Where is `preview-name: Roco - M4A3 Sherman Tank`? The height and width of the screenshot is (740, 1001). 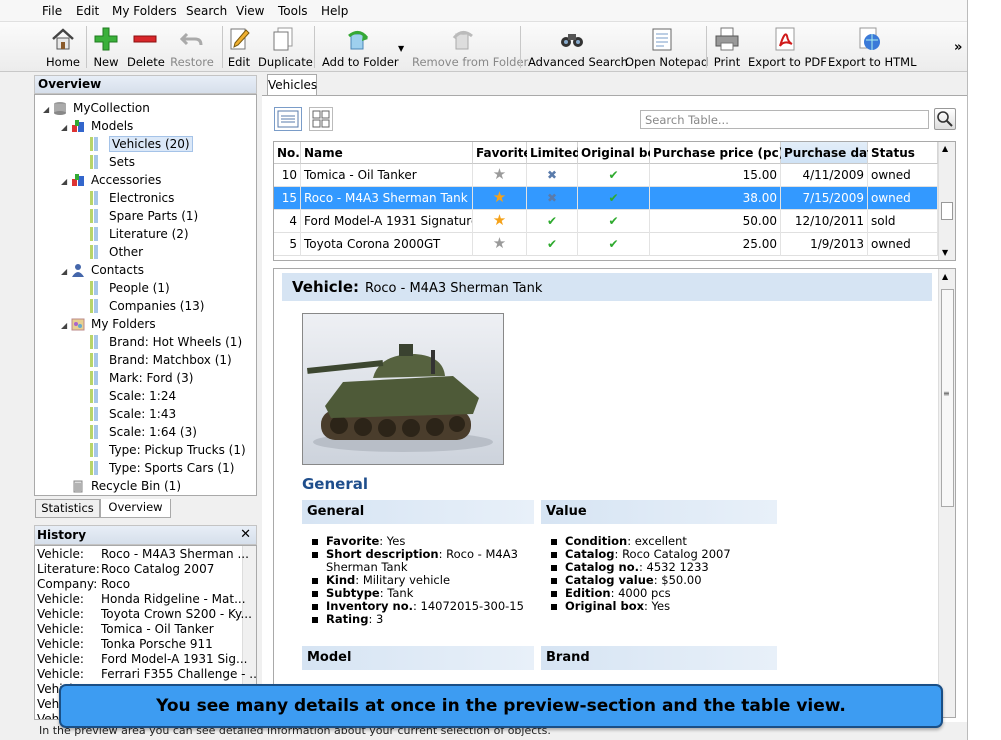 preview-name: Roco - M4A3 Sherman Tank is located at coordinates (454, 288).